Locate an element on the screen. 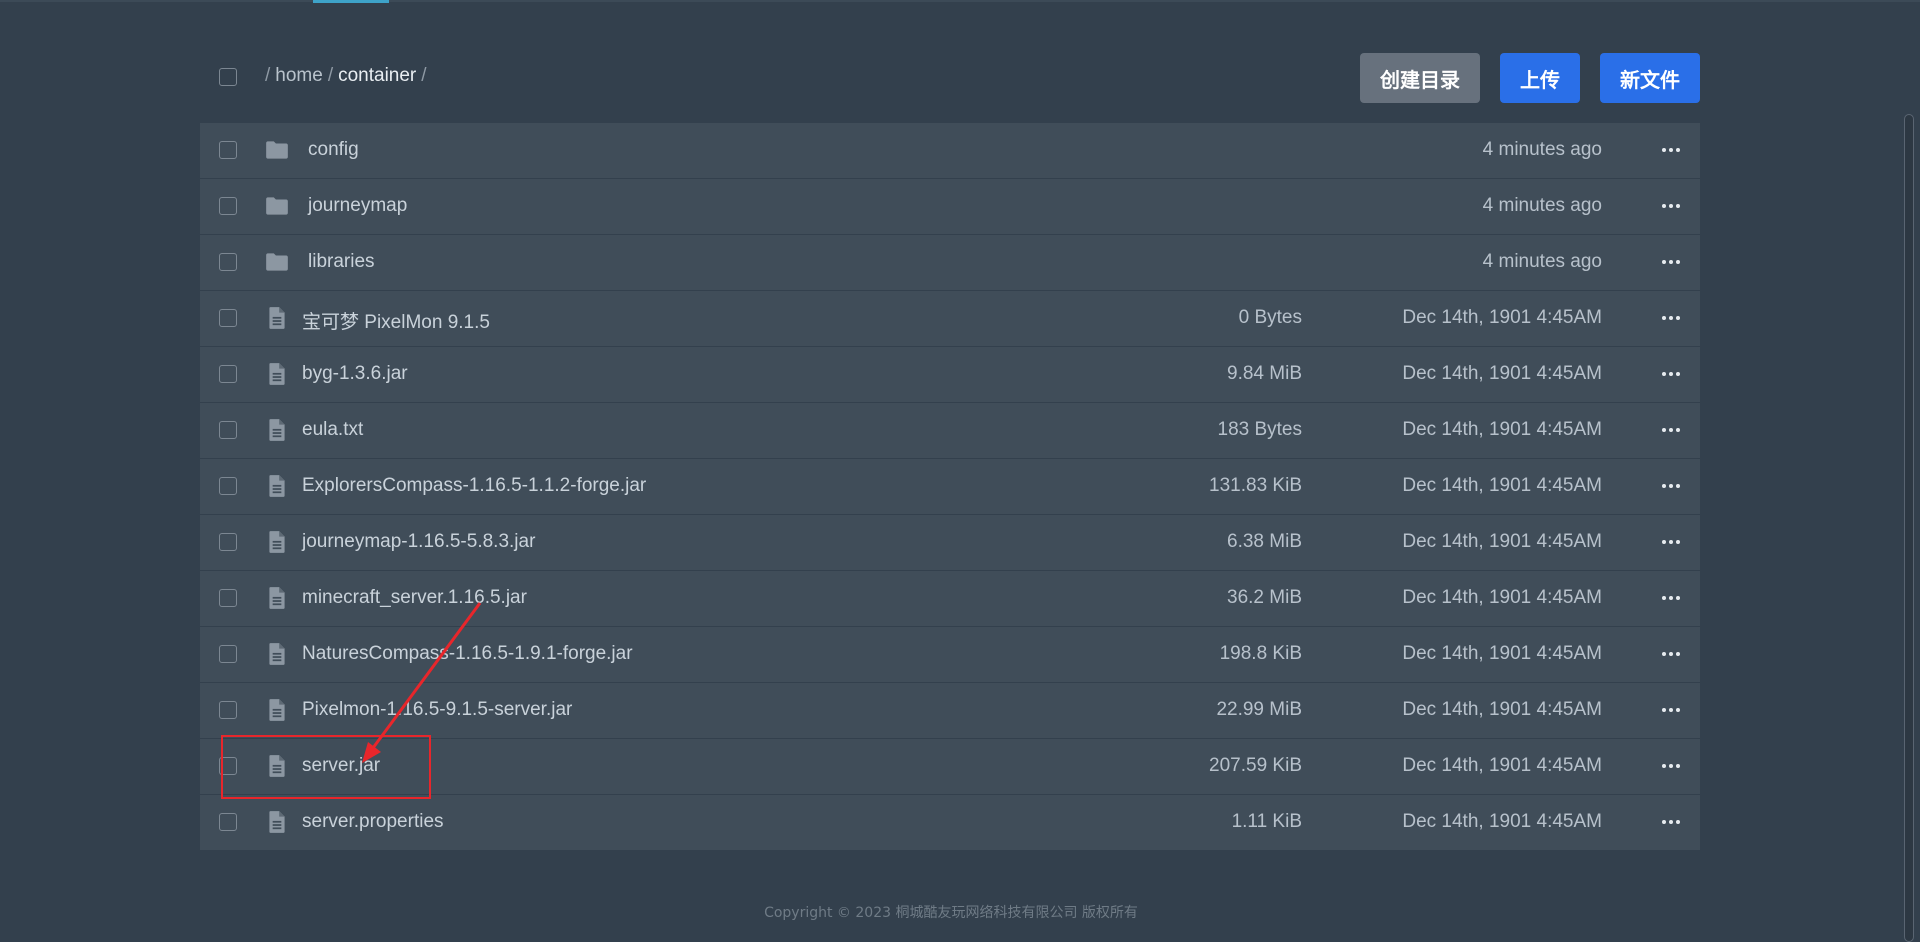  footer-copyright: Copyright © 2023 桐城酷友玩网络科技有限公司 版权所有 is located at coordinates (951, 913).